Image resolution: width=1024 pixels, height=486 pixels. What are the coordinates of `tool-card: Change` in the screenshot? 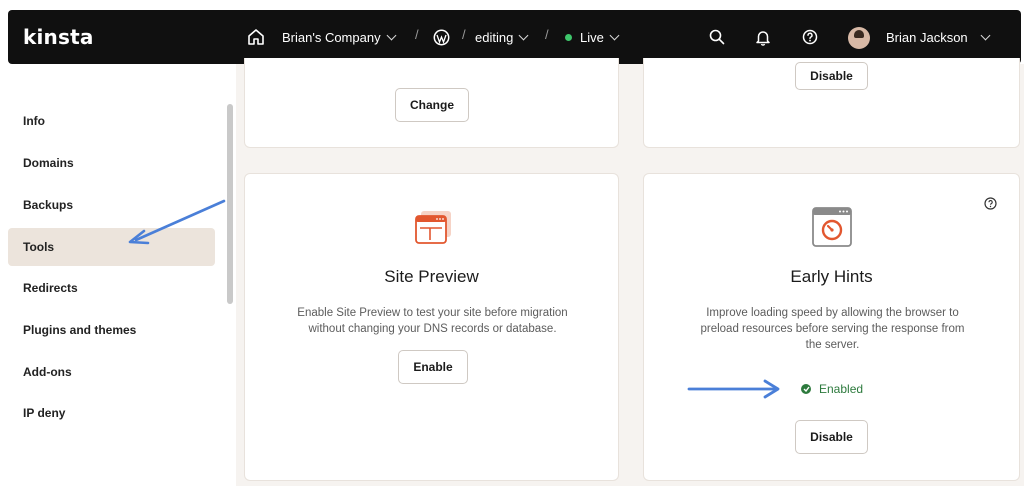 It's located at (431, 103).